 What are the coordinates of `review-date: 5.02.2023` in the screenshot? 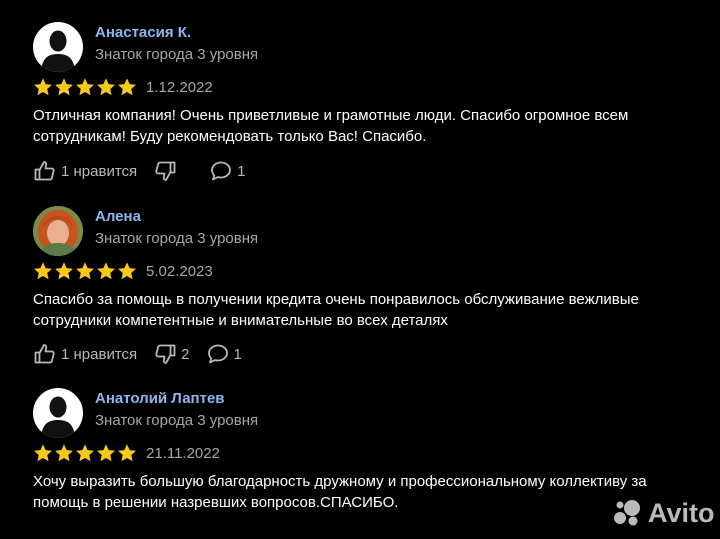 It's located at (179, 271).